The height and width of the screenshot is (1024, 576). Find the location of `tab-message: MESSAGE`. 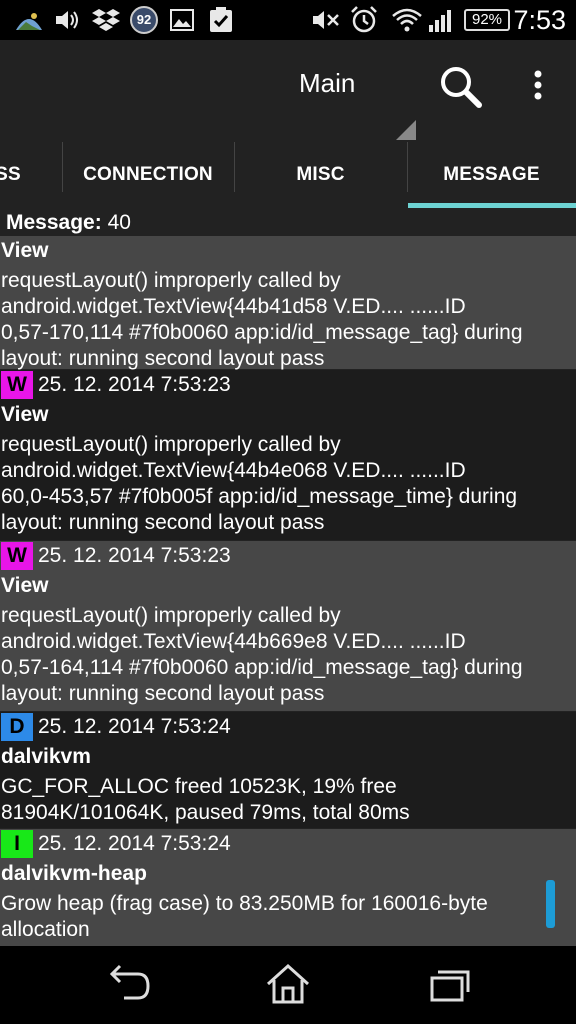

tab-message: MESSAGE is located at coordinates (491, 175).